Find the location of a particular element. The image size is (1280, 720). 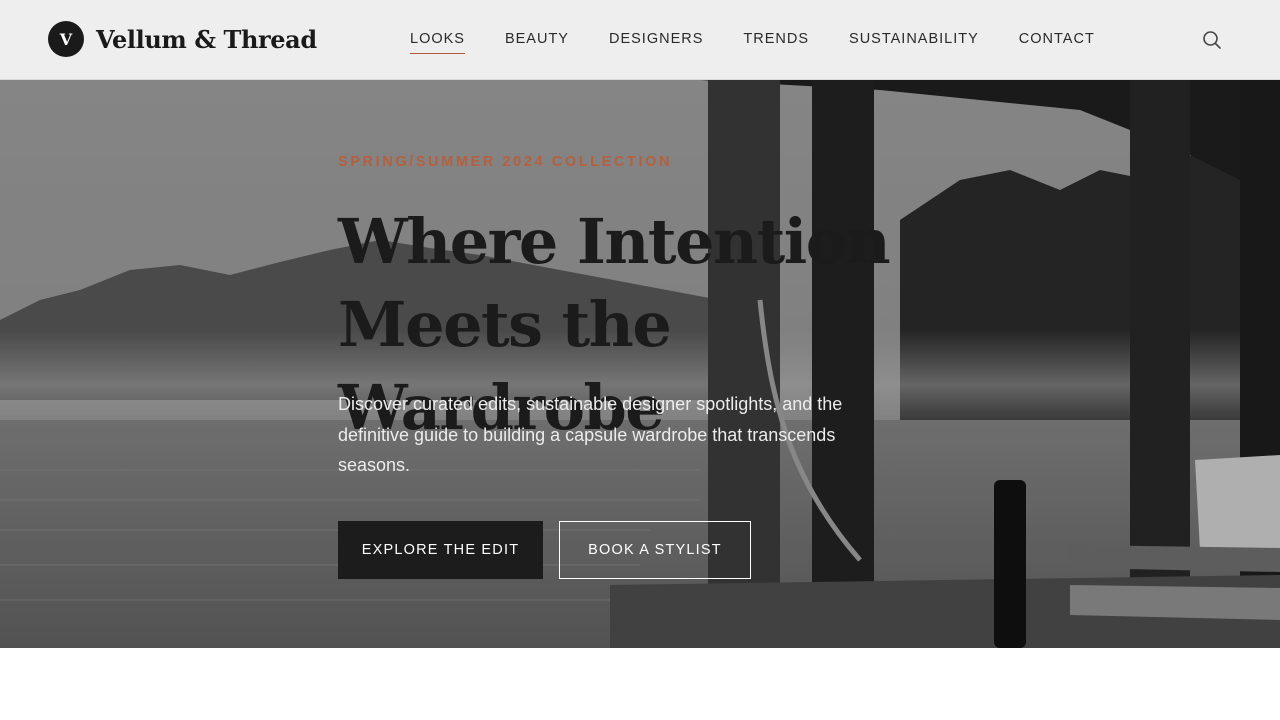

search-icon is located at coordinates (1212, 40).